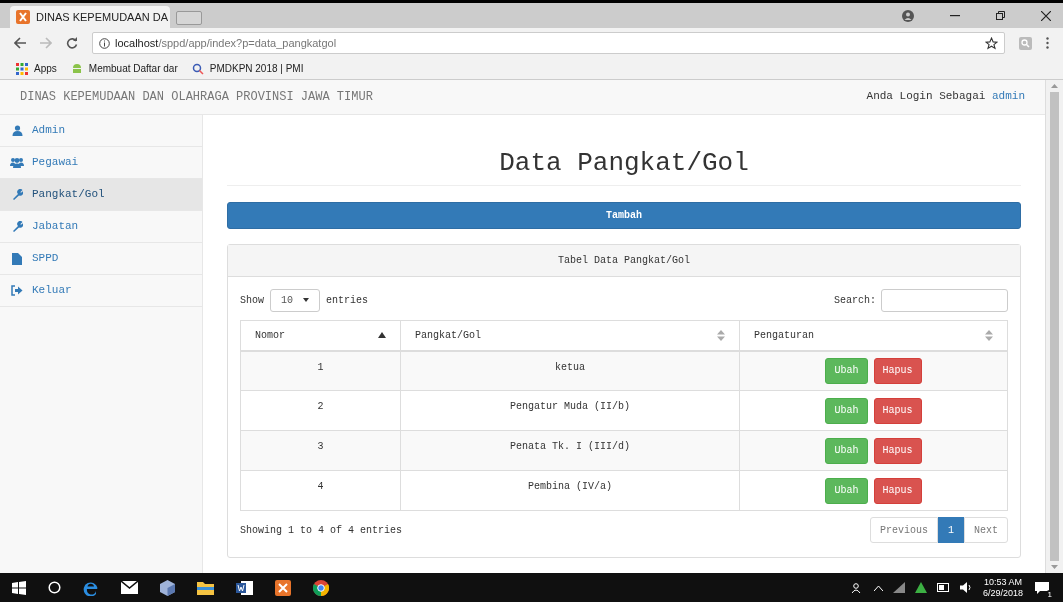  Describe the element at coordinates (1047, 43) in the screenshot. I see `menu-icon` at that location.